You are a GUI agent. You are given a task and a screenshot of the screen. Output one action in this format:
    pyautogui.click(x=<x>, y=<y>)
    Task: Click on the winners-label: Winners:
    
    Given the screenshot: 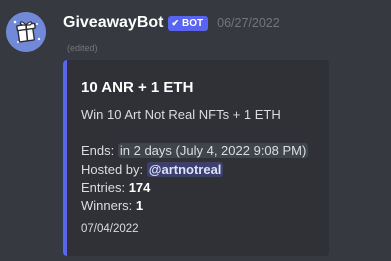 What is the action you would take?
    pyautogui.click(x=107, y=205)
    